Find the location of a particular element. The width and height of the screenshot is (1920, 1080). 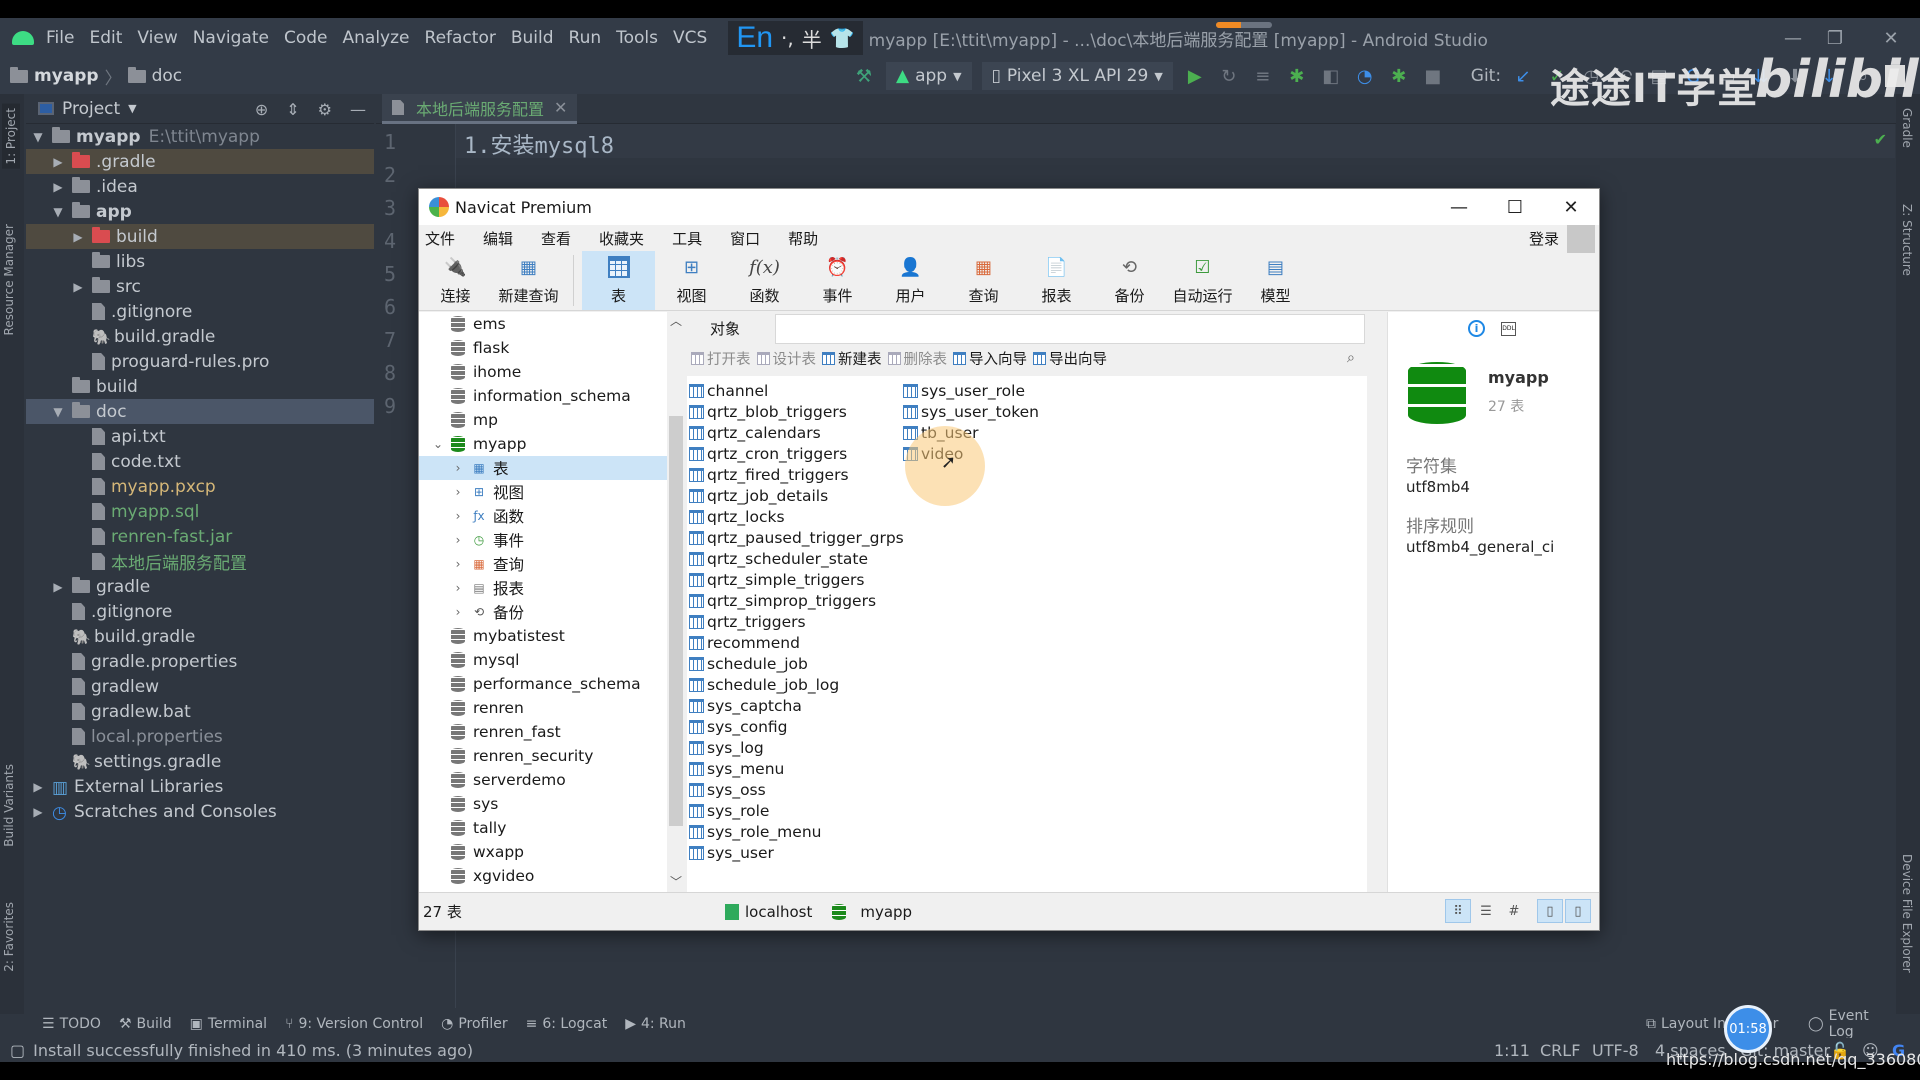

editor-tab: 本地后端服务配置 ✕ is located at coordinates (480, 109).